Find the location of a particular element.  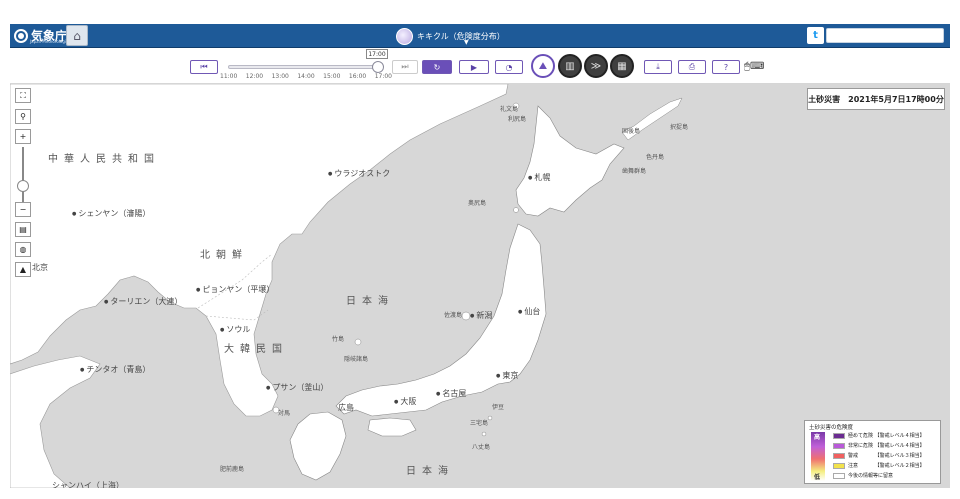

legend-label: 非常に危険 【警戒レベル４相当】 is located at coordinates (886, 446).